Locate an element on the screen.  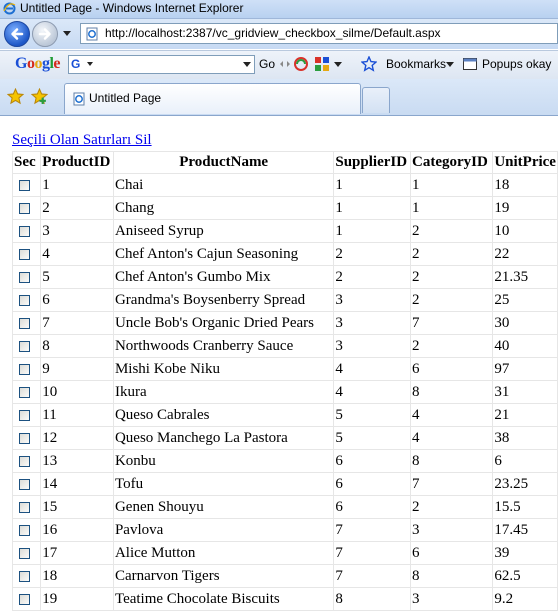
search-dropdown-icon is located at coordinates (247, 64).